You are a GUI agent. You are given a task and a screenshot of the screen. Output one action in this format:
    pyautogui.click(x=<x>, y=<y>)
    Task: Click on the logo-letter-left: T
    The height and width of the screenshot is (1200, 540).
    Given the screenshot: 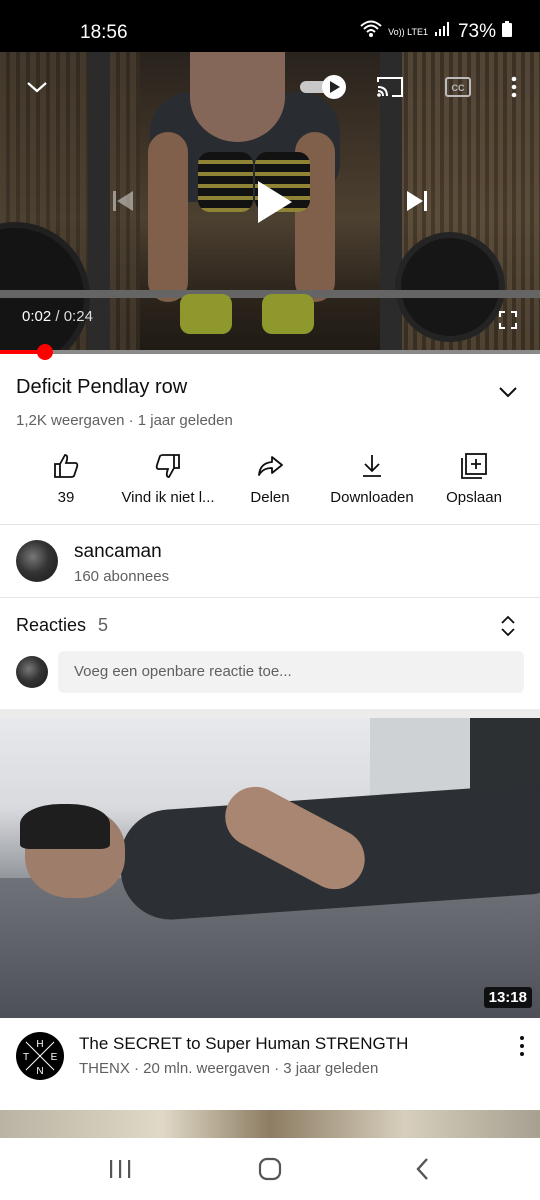 What is the action you would take?
    pyautogui.click(x=26, y=1057)
    